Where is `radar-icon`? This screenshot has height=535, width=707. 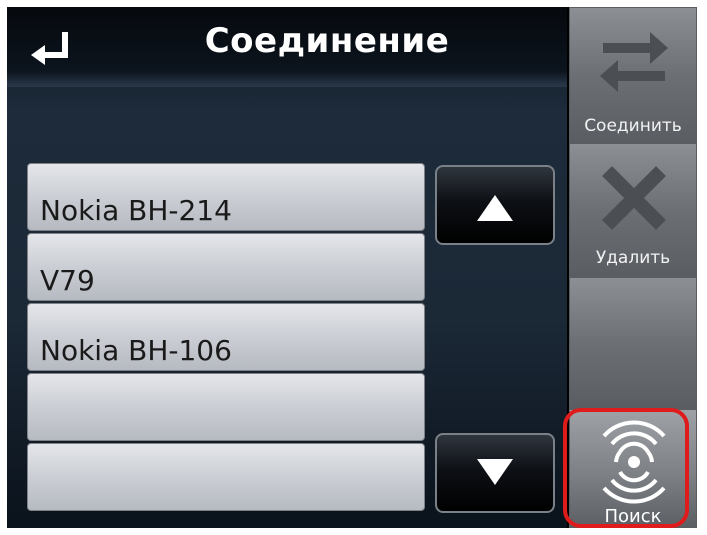
radar-icon is located at coordinates (634, 462).